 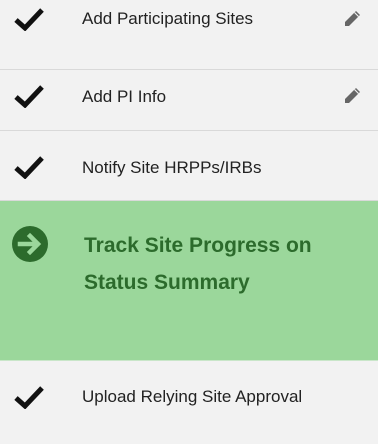 What do you see at coordinates (192, 396) in the screenshot?
I see `step-label: Upload Relying Site Approval` at bounding box center [192, 396].